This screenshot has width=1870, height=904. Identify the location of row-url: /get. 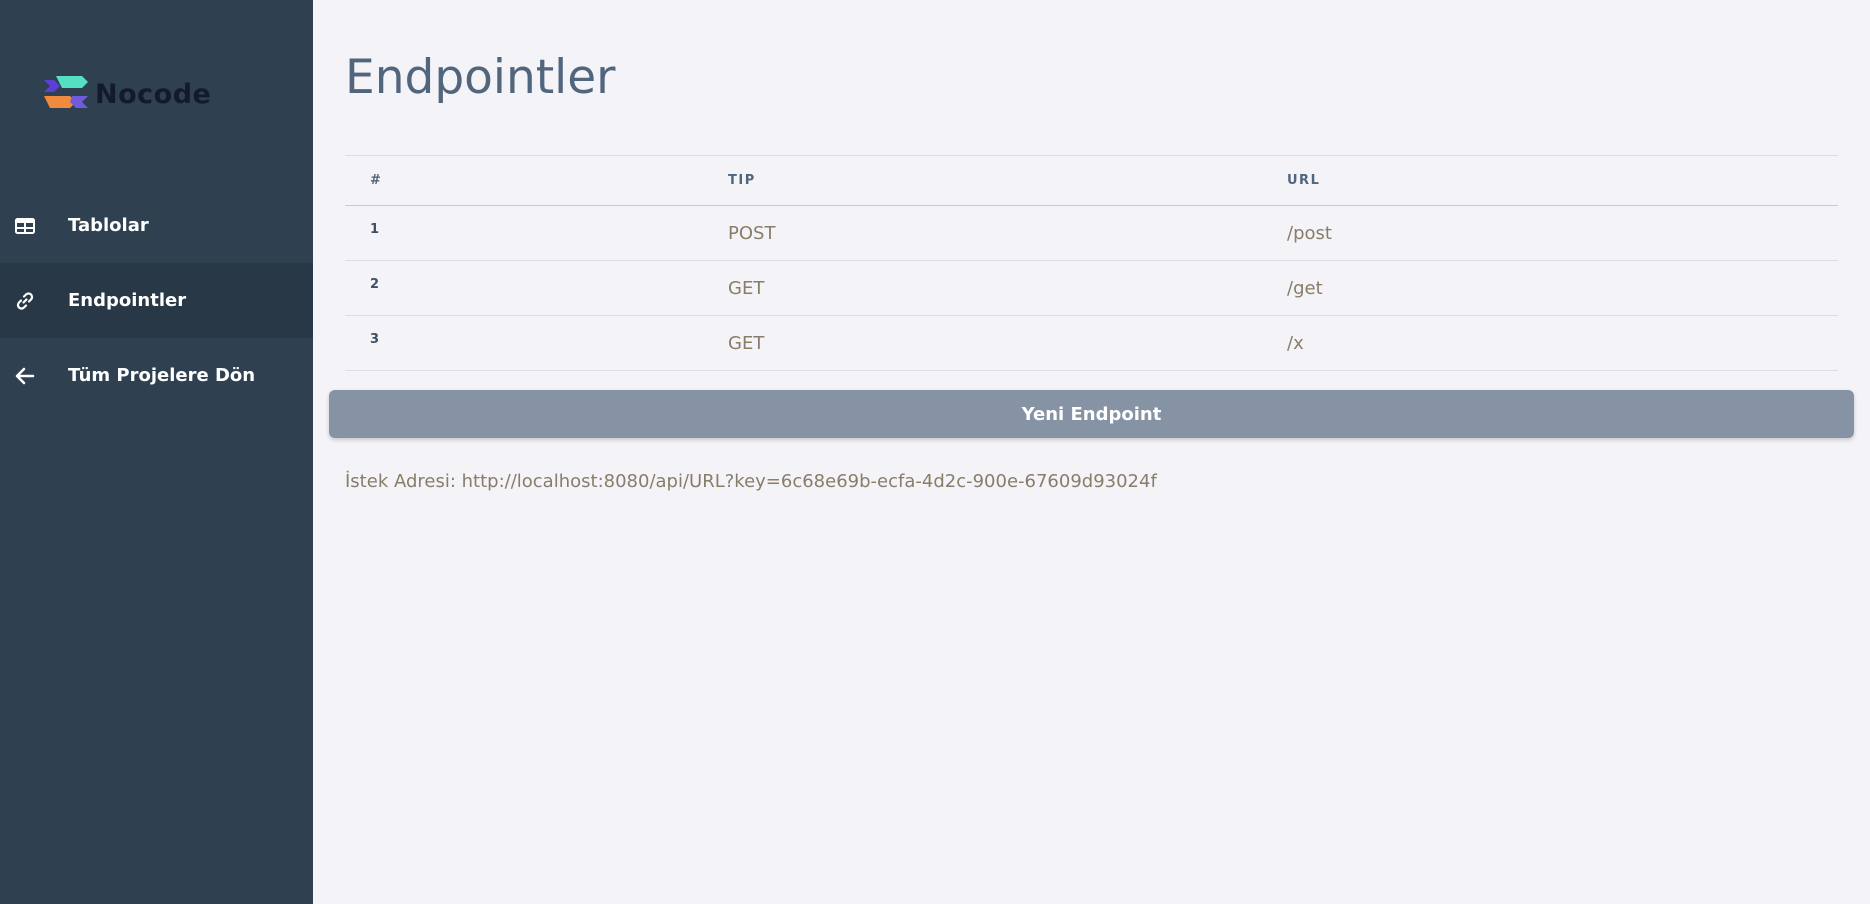
(1562, 288).